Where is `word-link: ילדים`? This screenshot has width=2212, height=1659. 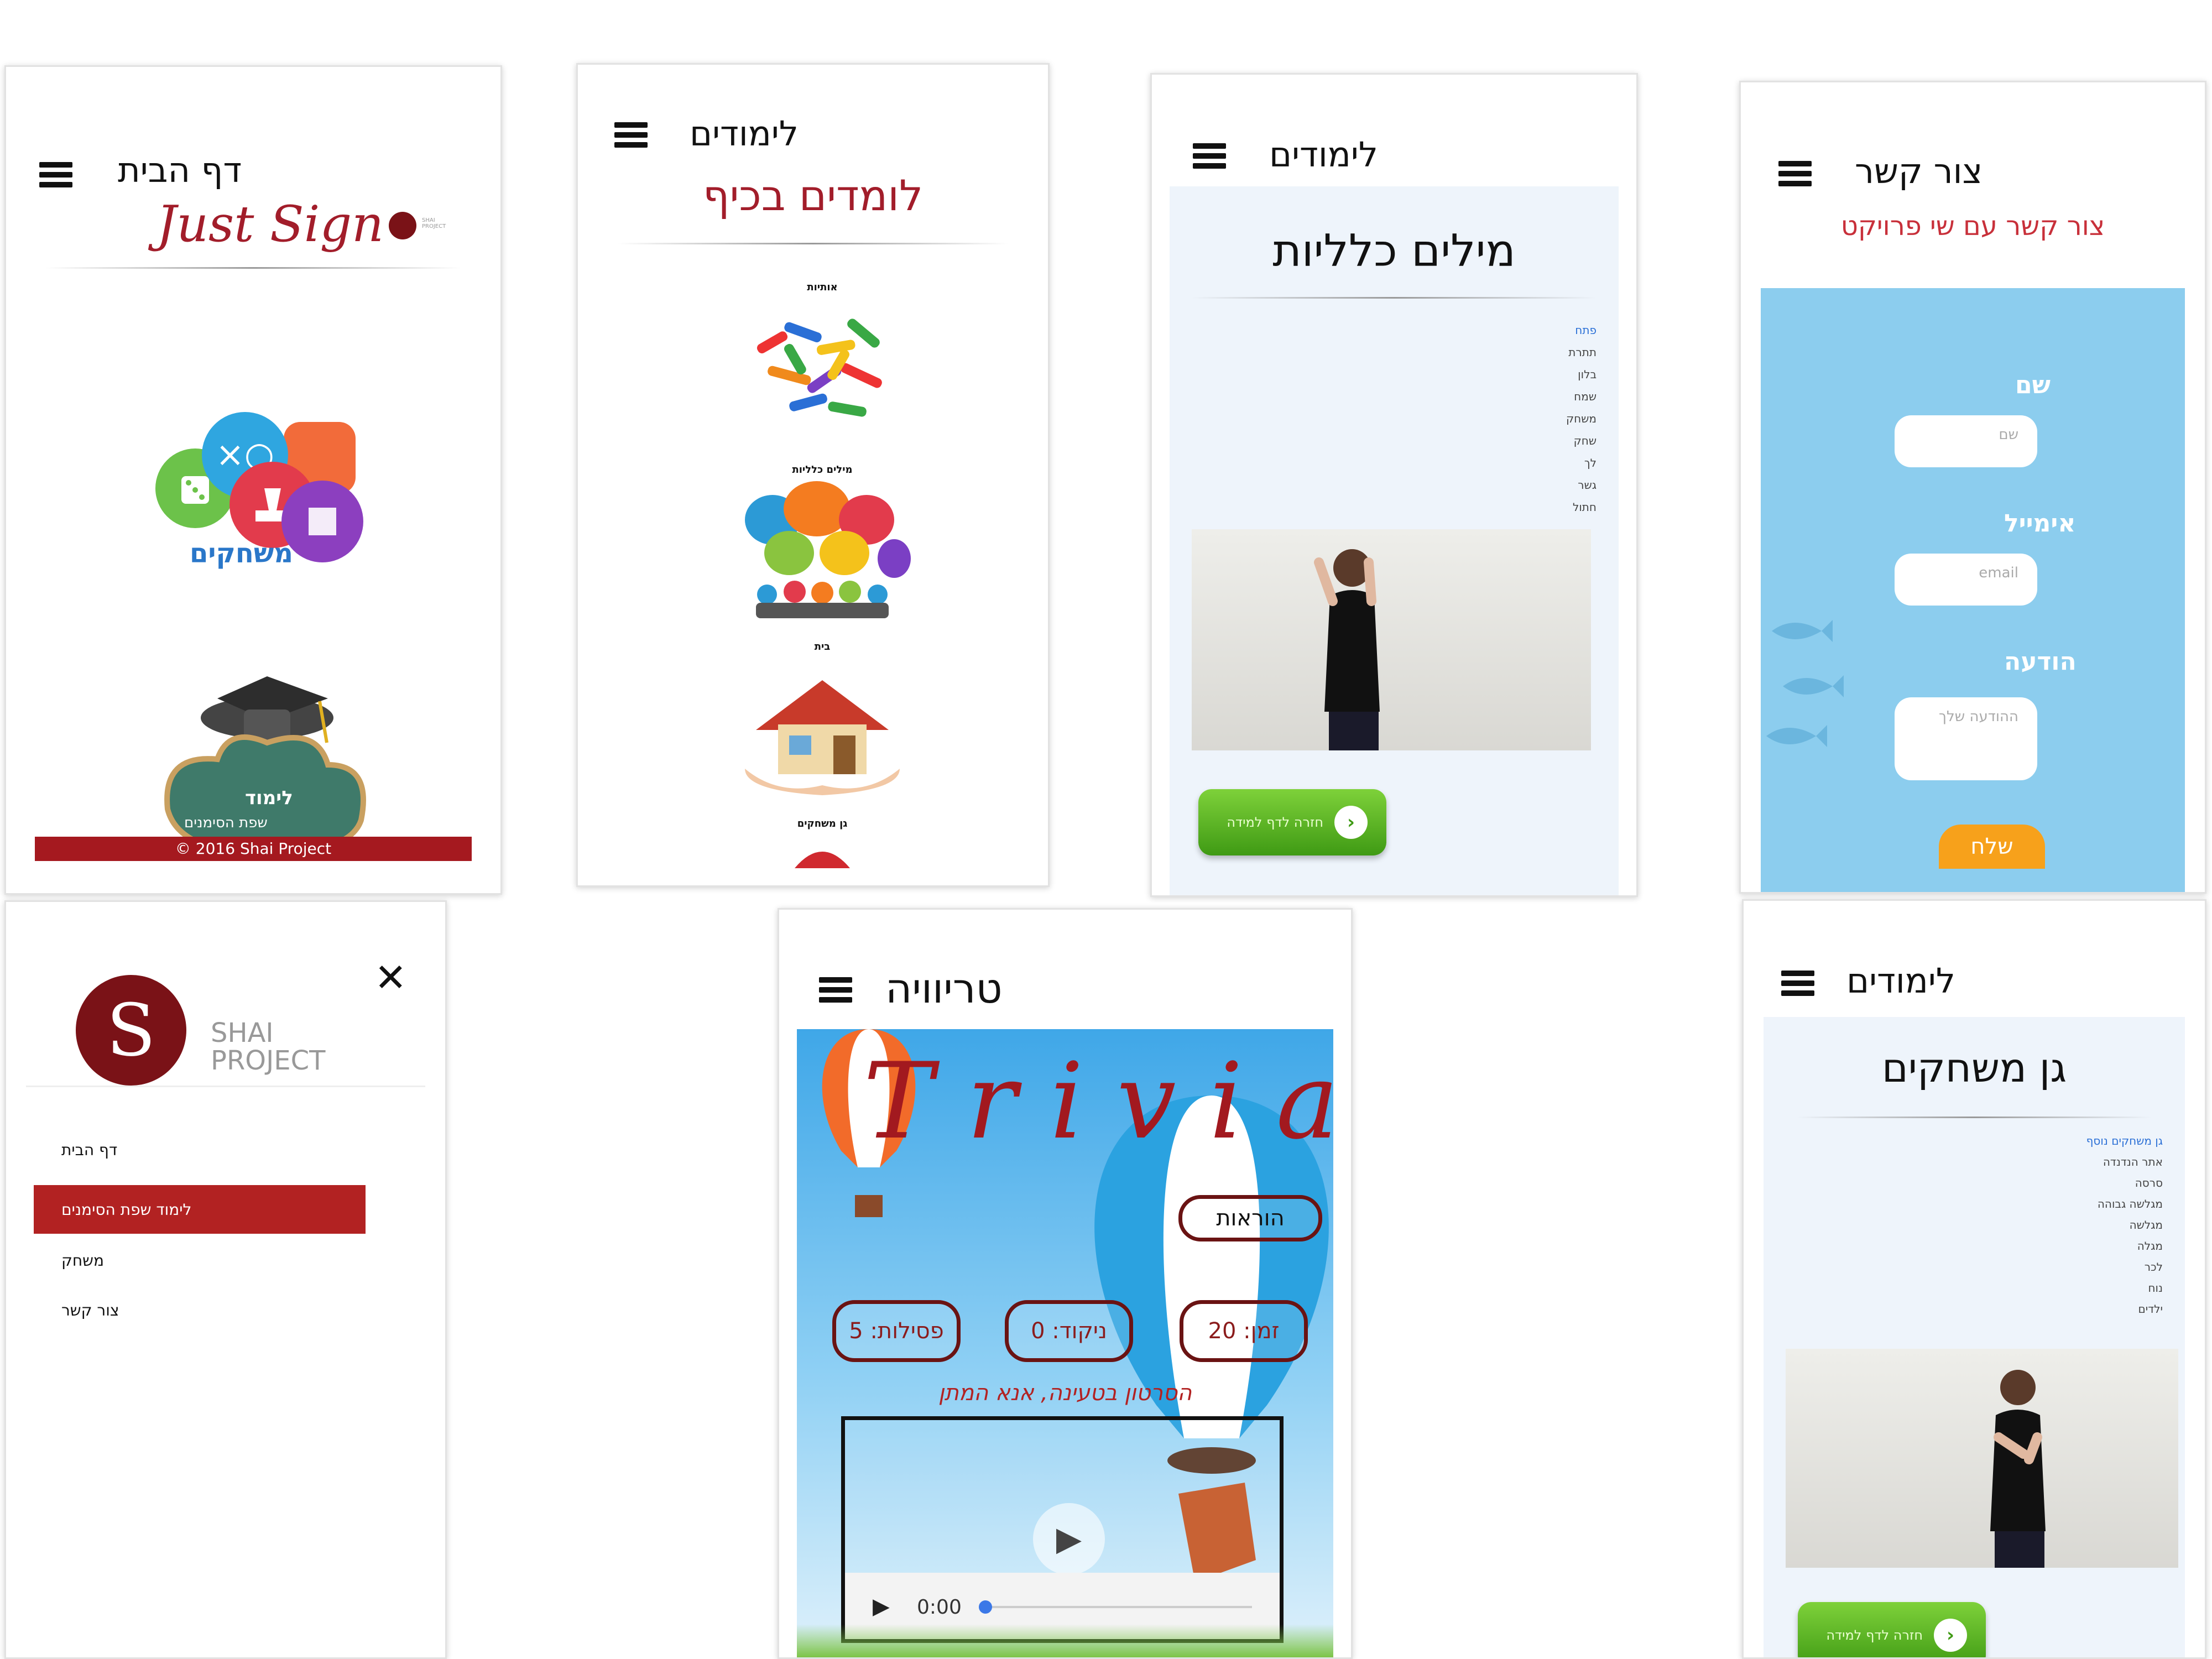 word-link: ילדים is located at coordinates (2080, 1309).